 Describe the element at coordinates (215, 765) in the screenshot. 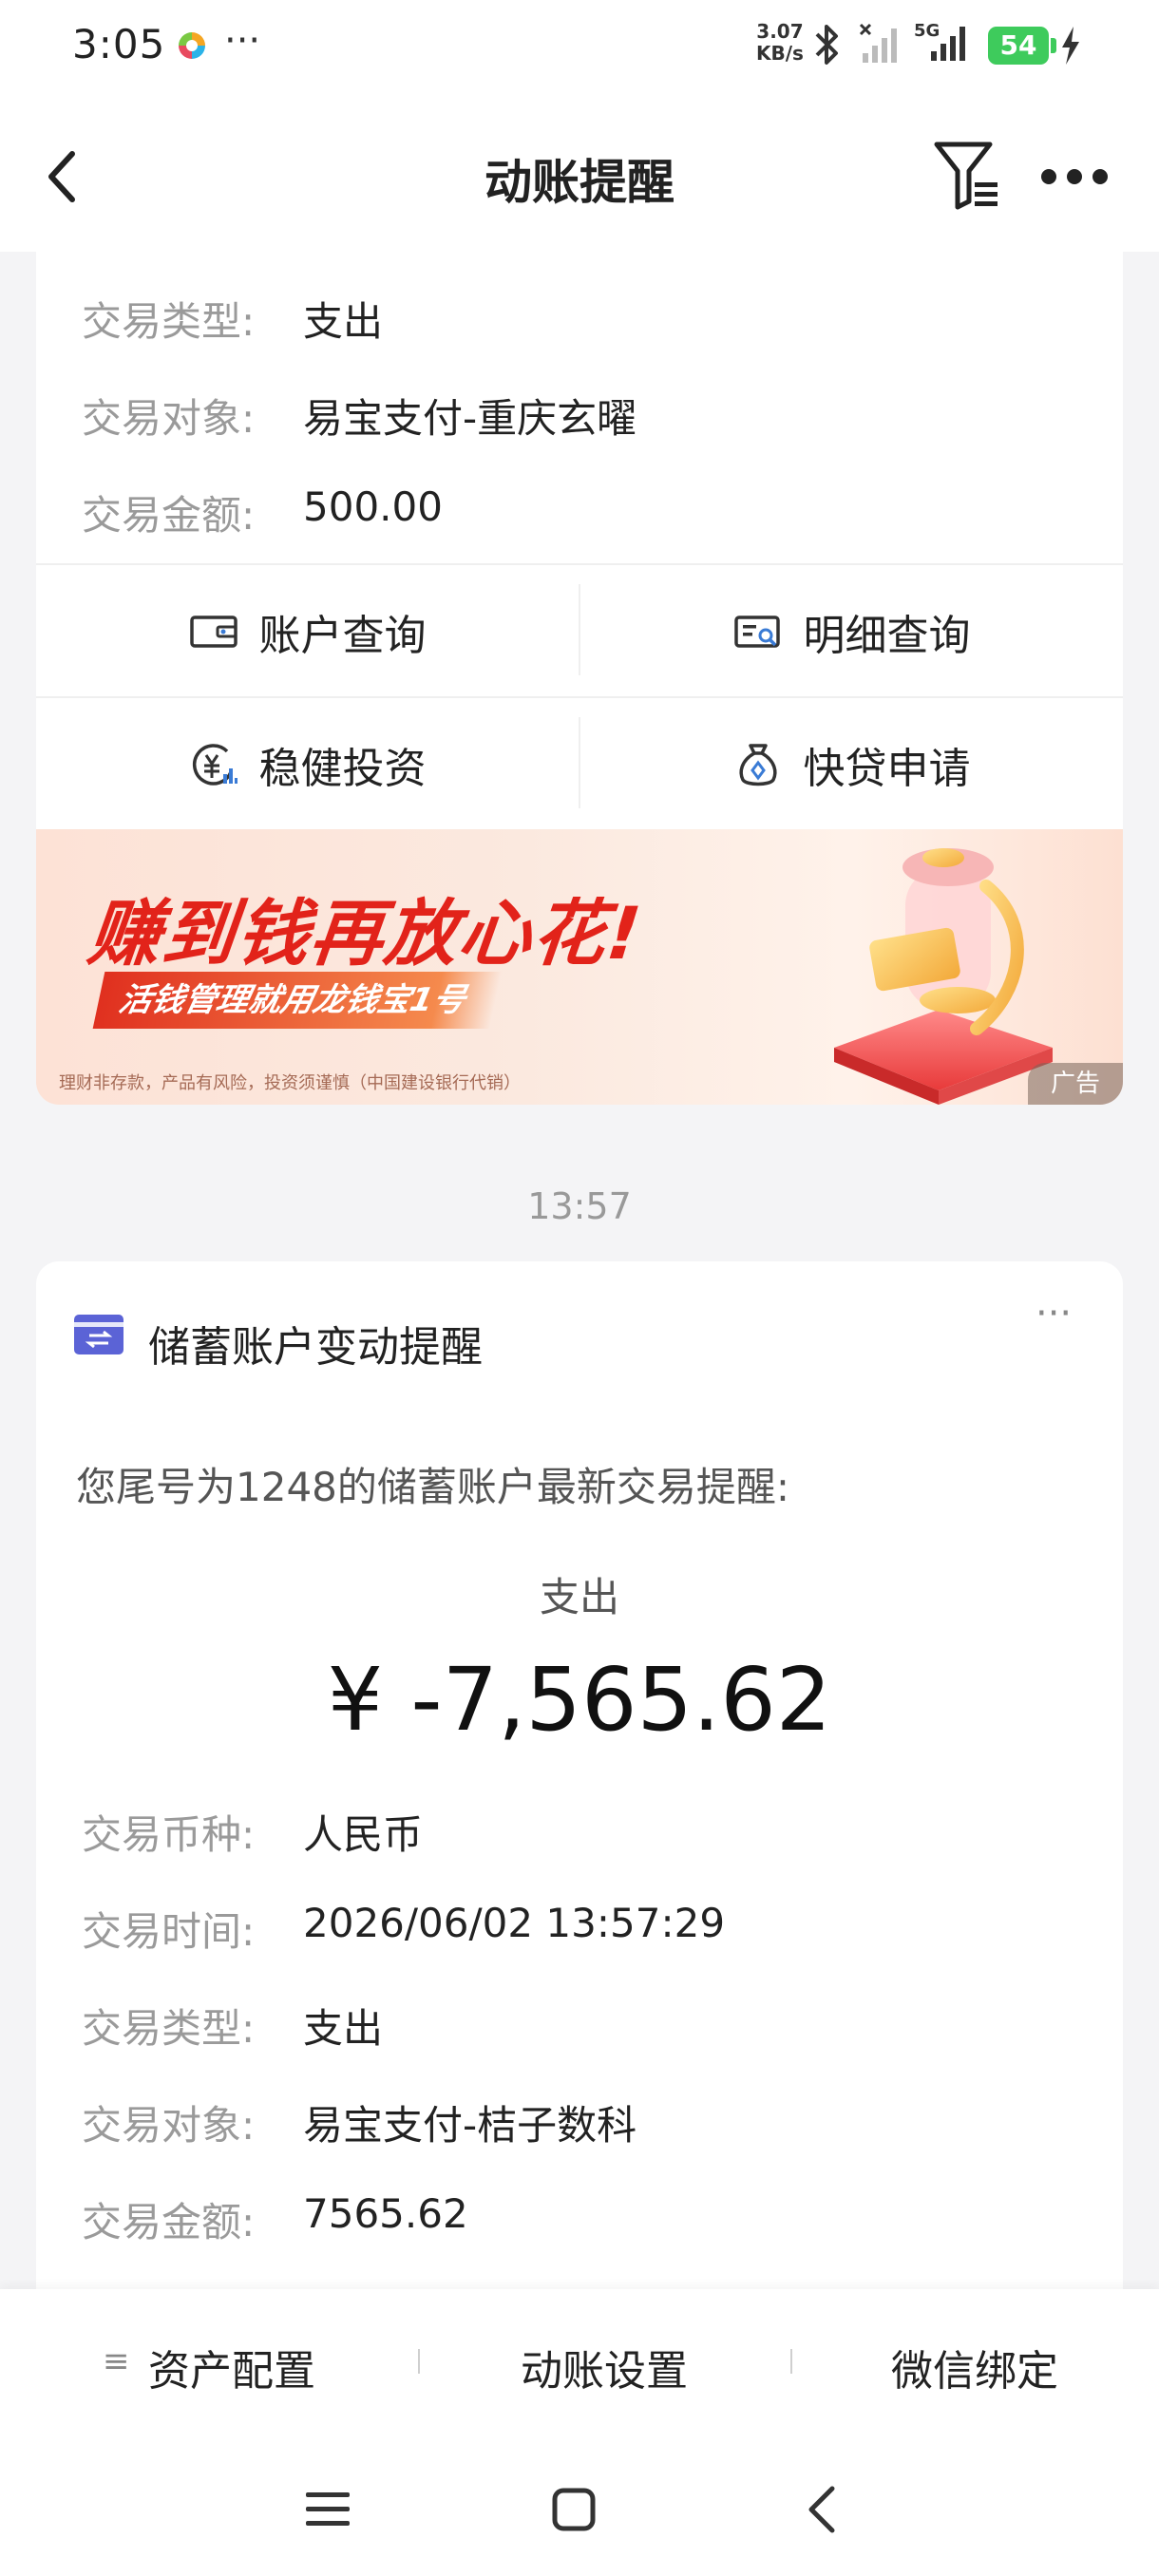

I see `yuan-chart-icon` at that location.